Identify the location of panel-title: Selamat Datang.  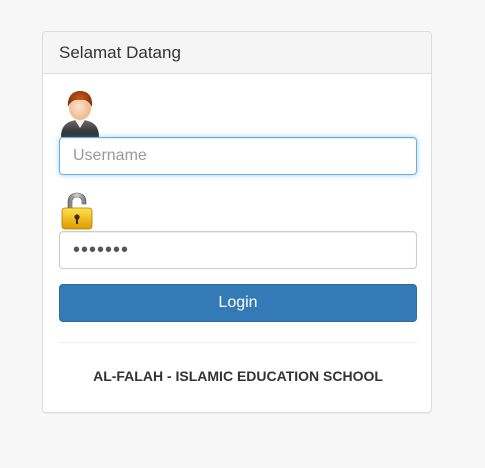
(120, 52).